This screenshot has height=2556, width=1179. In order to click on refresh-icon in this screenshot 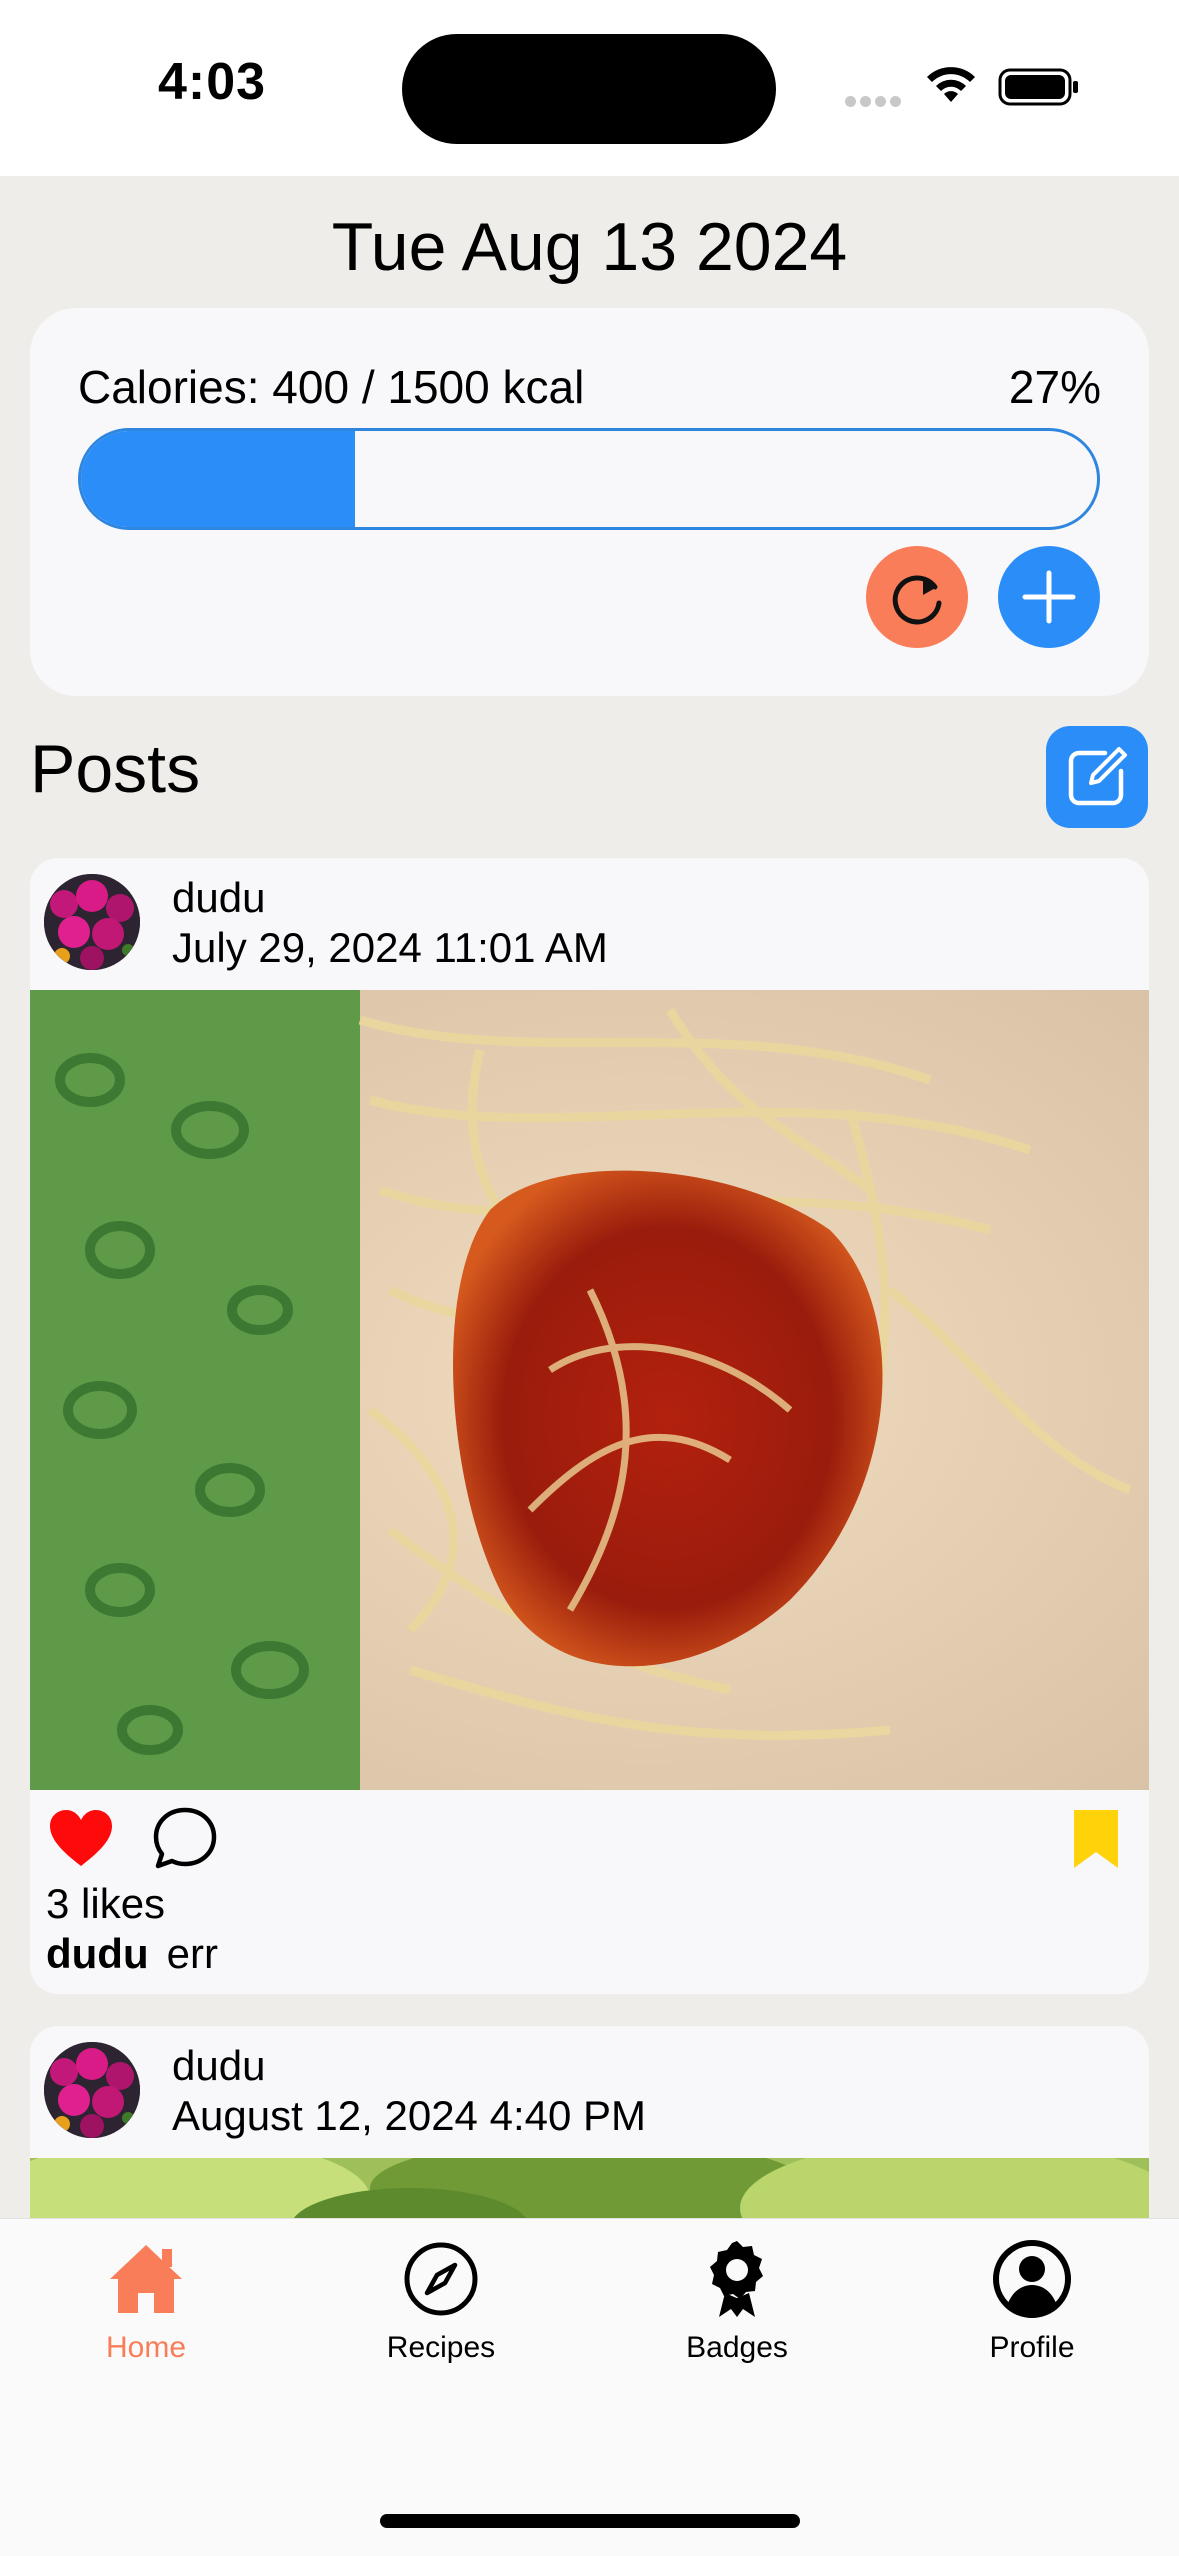, I will do `click(917, 600)`.